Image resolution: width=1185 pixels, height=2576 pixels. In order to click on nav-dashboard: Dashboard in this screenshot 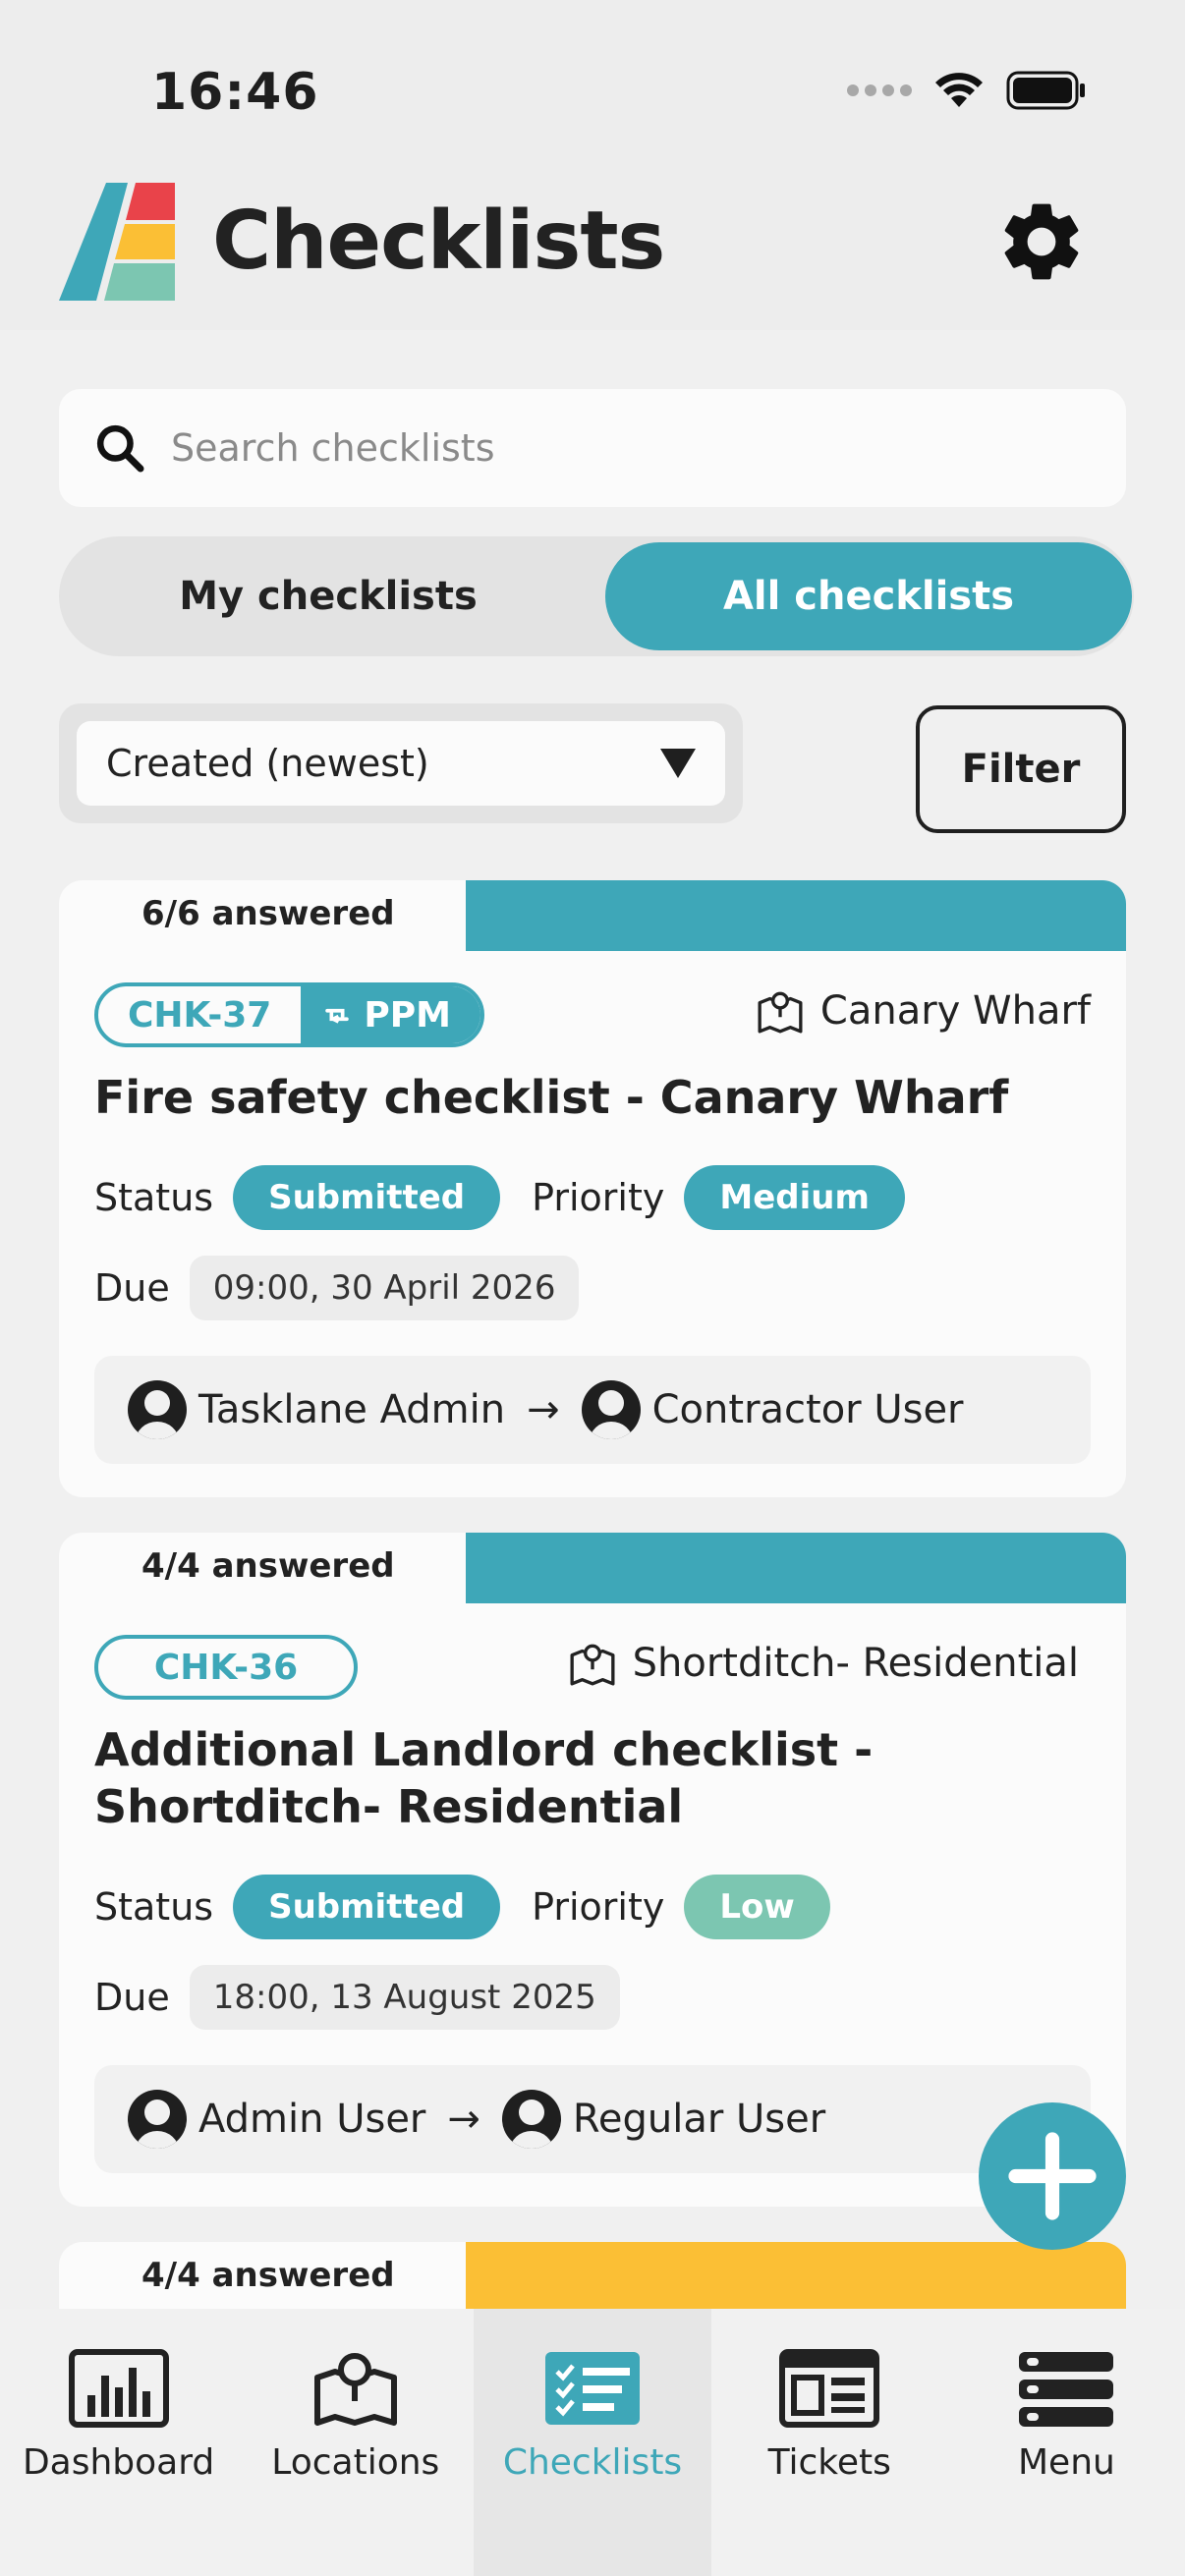, I will do `click(119, 2442)`.